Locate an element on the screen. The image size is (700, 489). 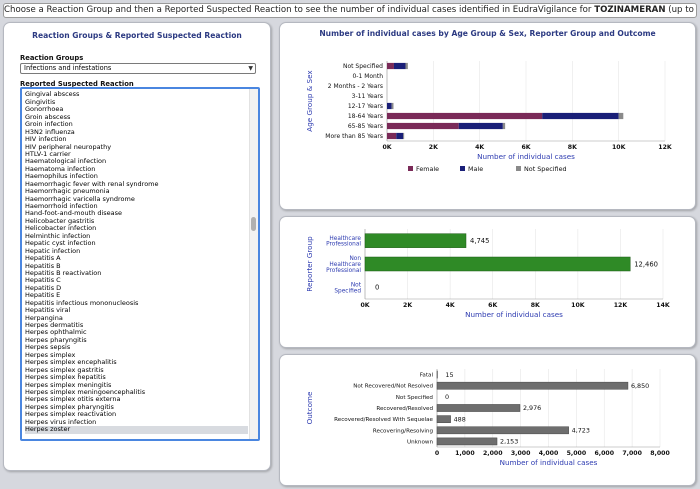
y-axis-title: Age Group & Sex is located at coordinates (309, 101).